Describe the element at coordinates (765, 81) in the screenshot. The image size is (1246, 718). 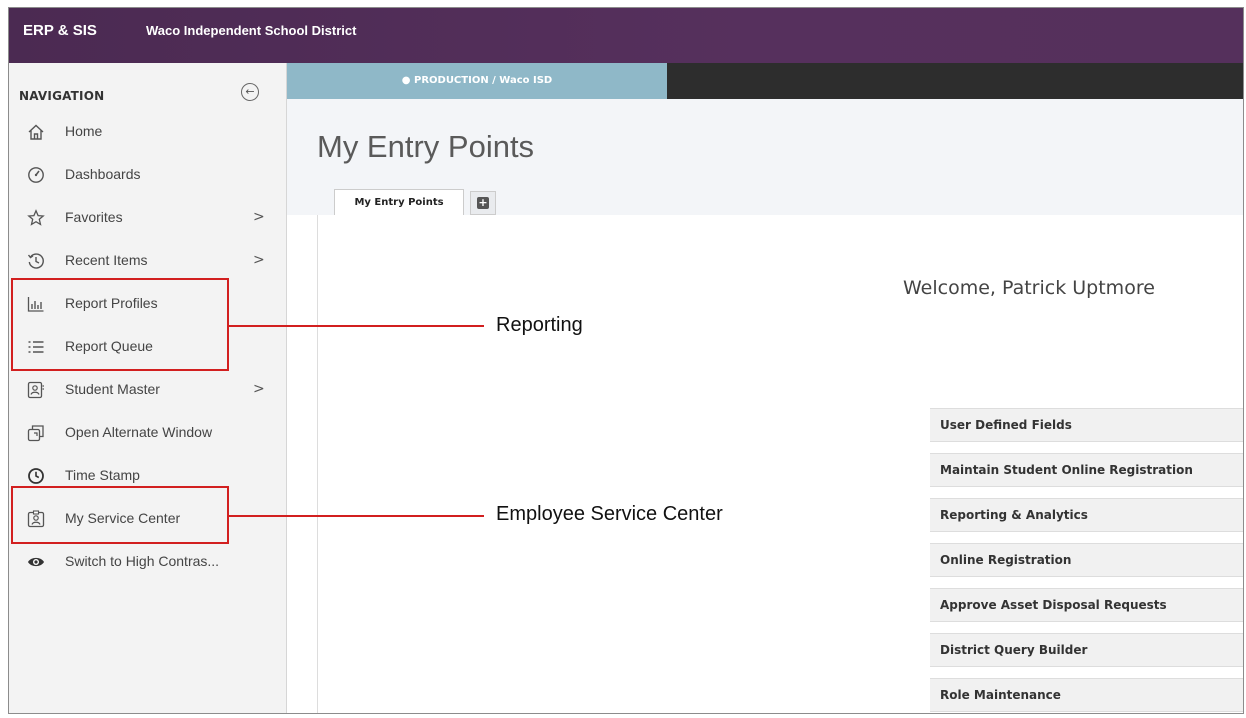
I see `environment-bar: ● PRODUCTION / Waco ISD` at that location.